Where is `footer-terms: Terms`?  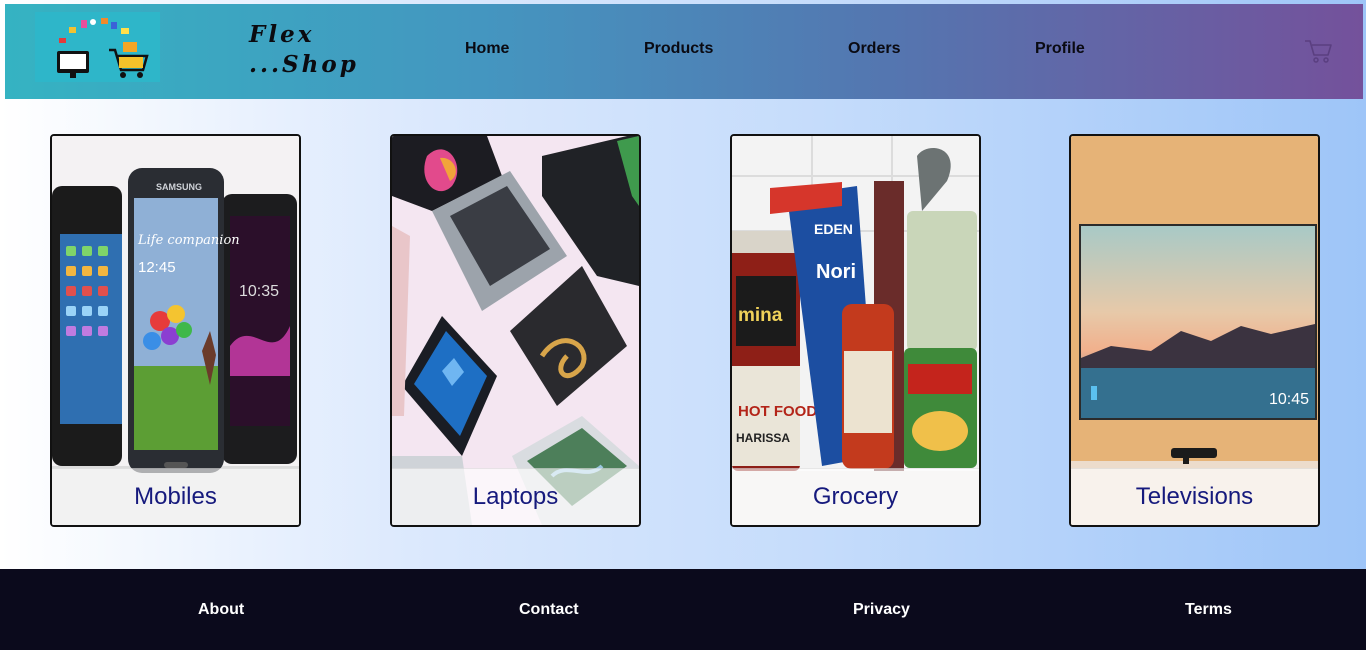
footer-terms: Terms is located at coordinates (1208, 610).